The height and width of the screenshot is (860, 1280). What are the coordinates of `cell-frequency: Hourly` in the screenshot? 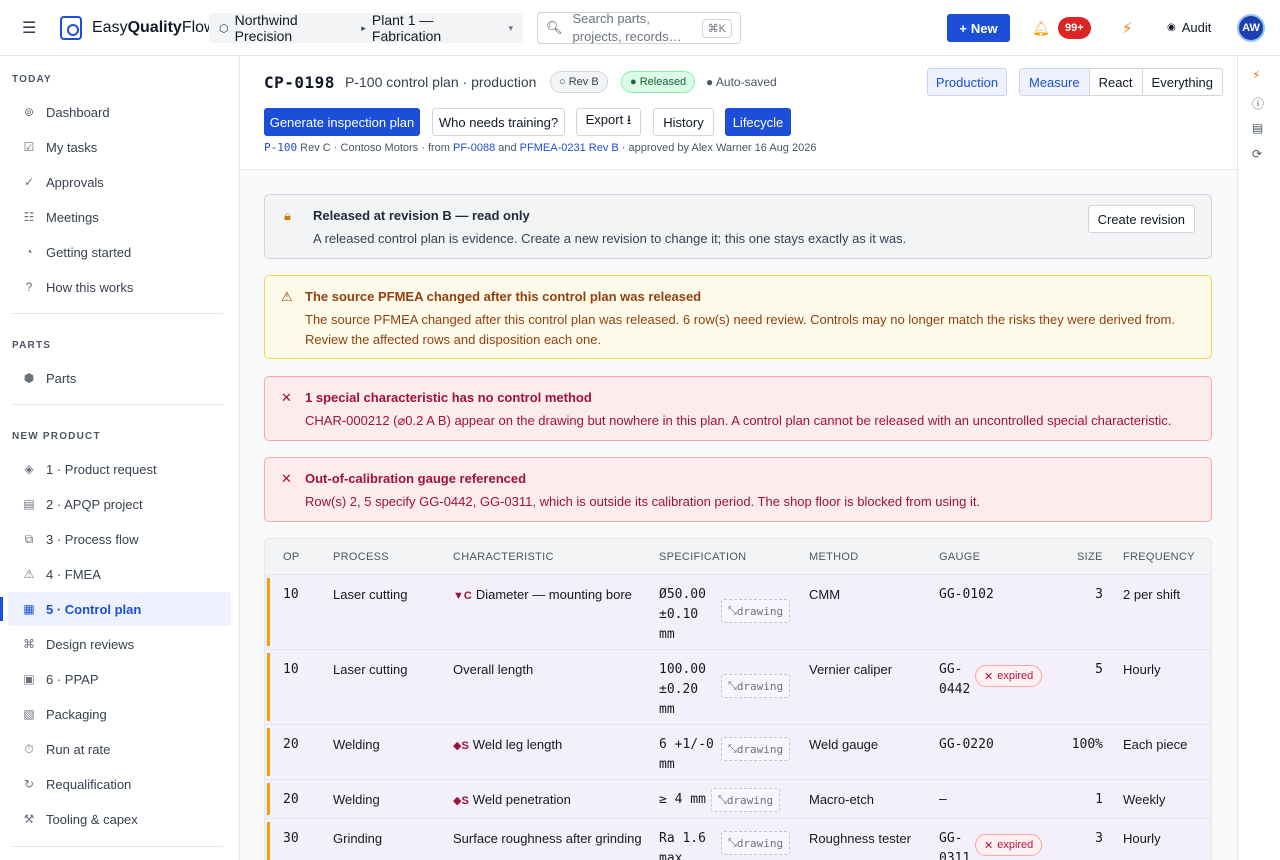 It's located at (1142, 669).